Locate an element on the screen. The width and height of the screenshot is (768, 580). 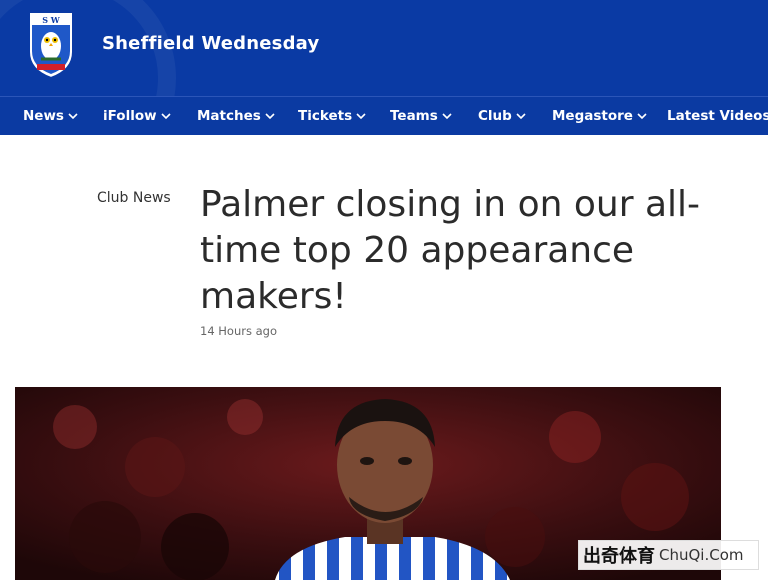
nav-item-megastore: Megastore is located at coordinates (599, 116).